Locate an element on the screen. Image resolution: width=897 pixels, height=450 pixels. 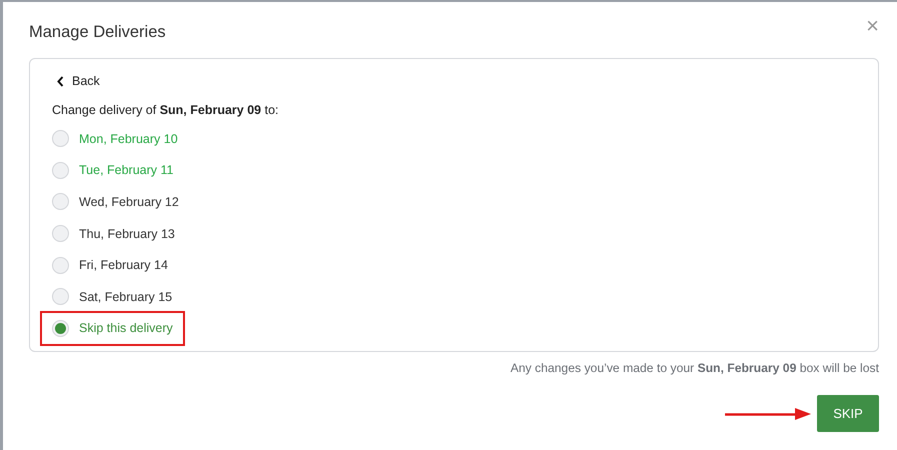
option-label: Fri, February 14 is located at coordinates (123, 265).